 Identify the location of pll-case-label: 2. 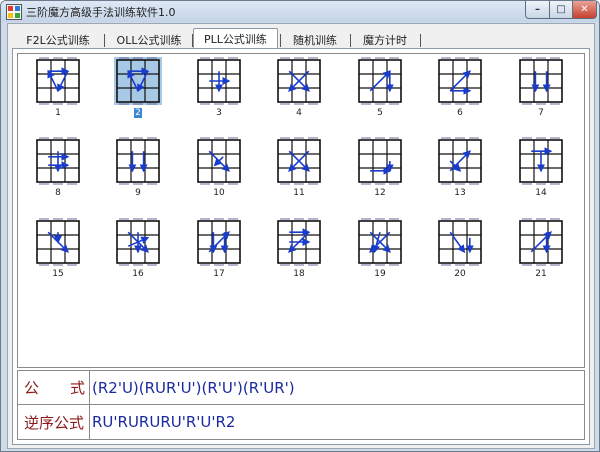
(138, 113).